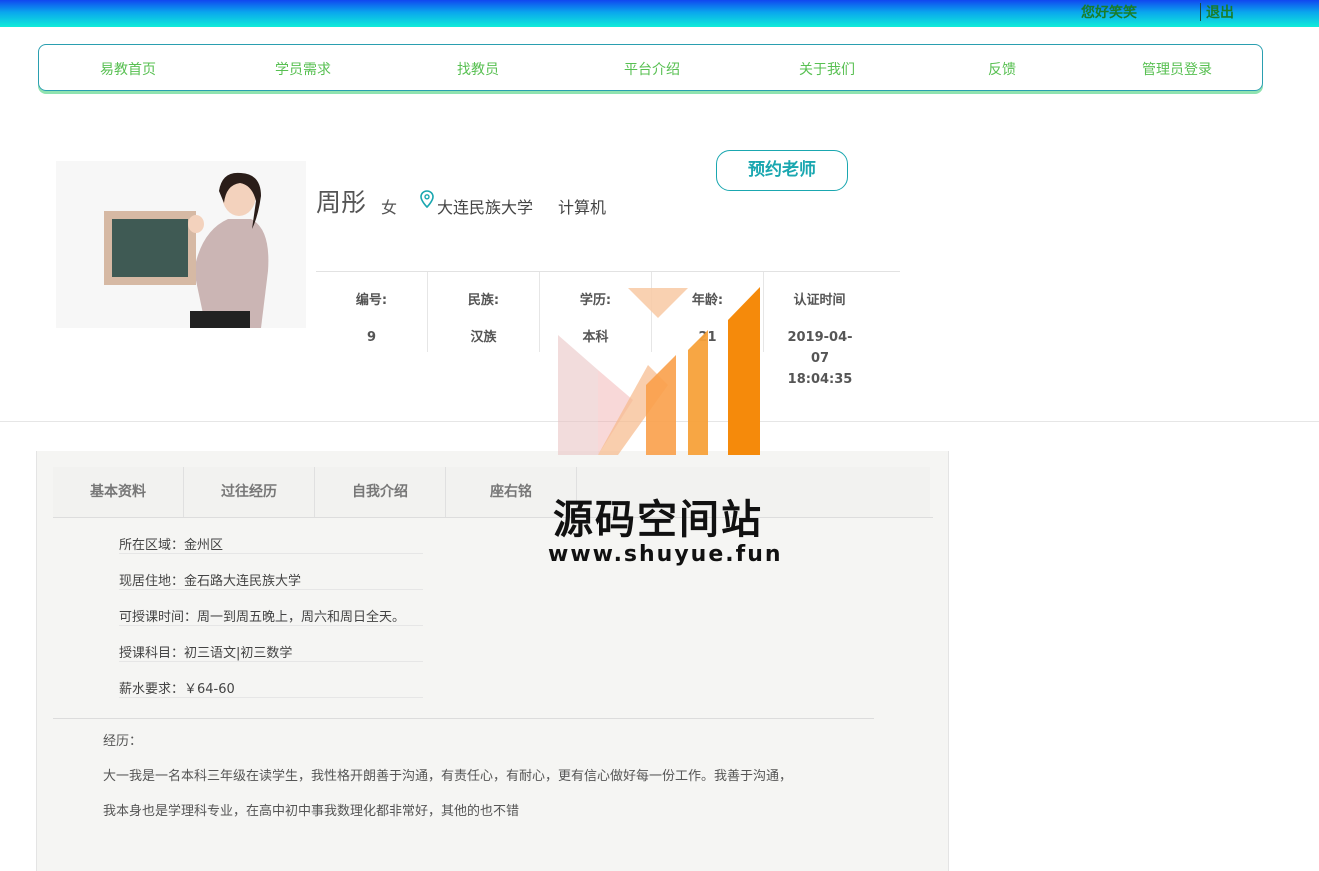 The width and height of the screenshot is (1319, 871). I want to click on watermark-url: www.shuyue.fun, so click(665, 554).